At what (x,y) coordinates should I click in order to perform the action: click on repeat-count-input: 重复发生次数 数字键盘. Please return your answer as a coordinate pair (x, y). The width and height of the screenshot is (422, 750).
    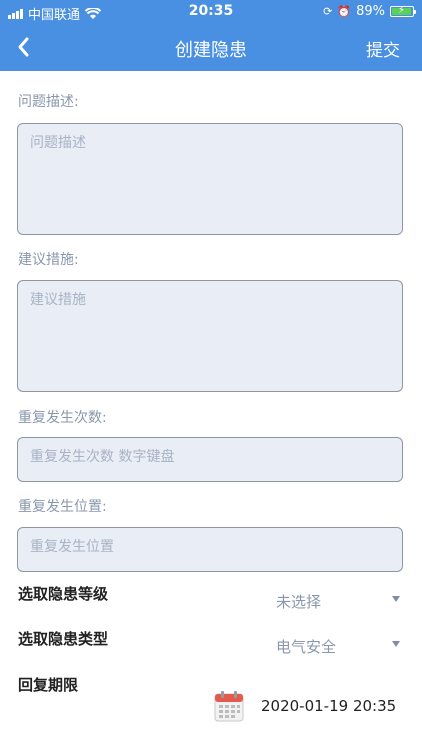
    Looking at the image, I should click on (210, 459).